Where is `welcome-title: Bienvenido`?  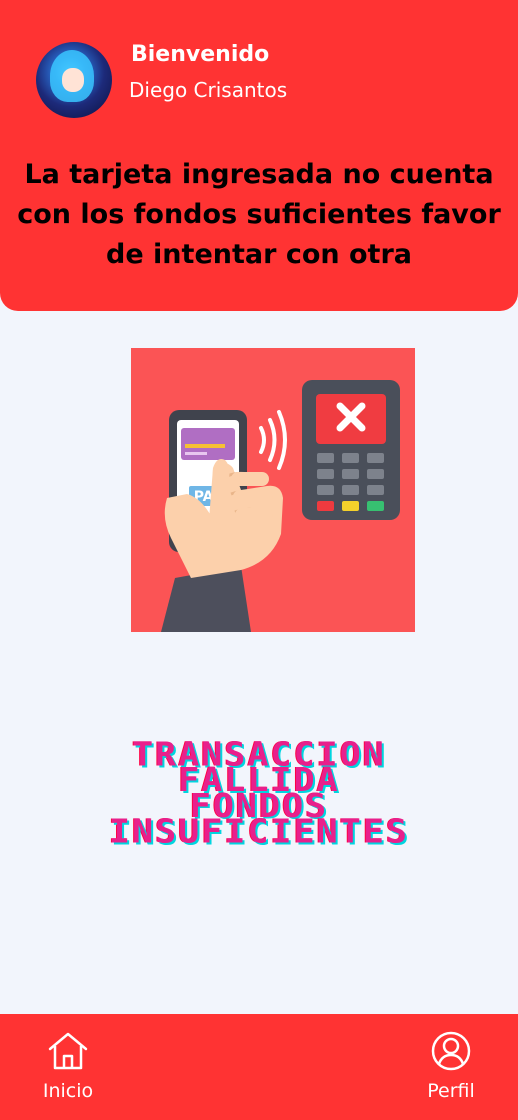
welcome-title: Bienvenido is located at coordinates (200, 54).